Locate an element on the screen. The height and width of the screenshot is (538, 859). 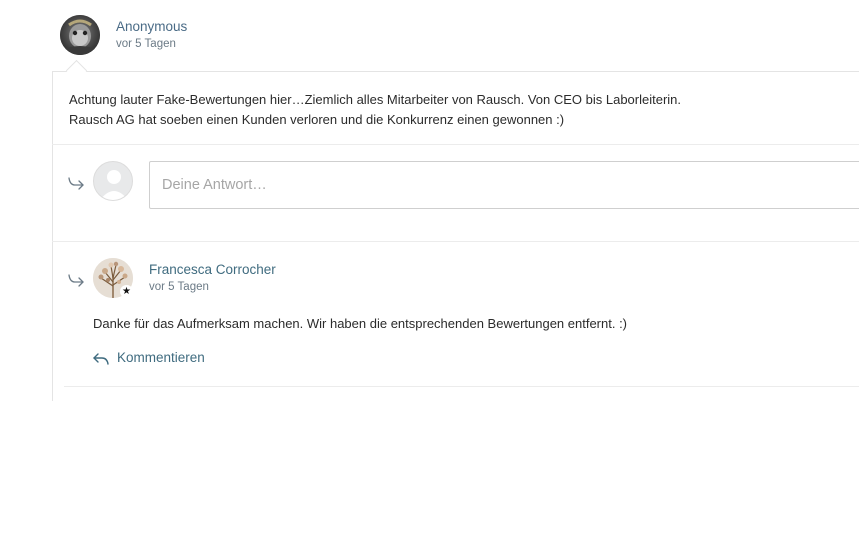
comment-button: Kommentieren is located at coordinates (148, 357).